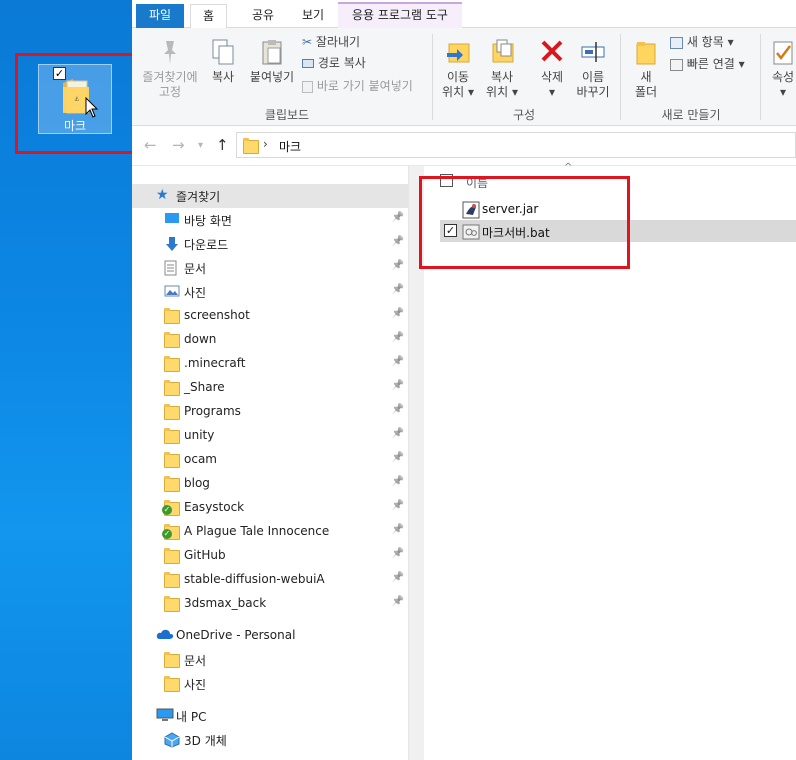 The height and width of the screenshot is (760, 796). I want to click on nav-item-5: down 📌, so click(270, 340).